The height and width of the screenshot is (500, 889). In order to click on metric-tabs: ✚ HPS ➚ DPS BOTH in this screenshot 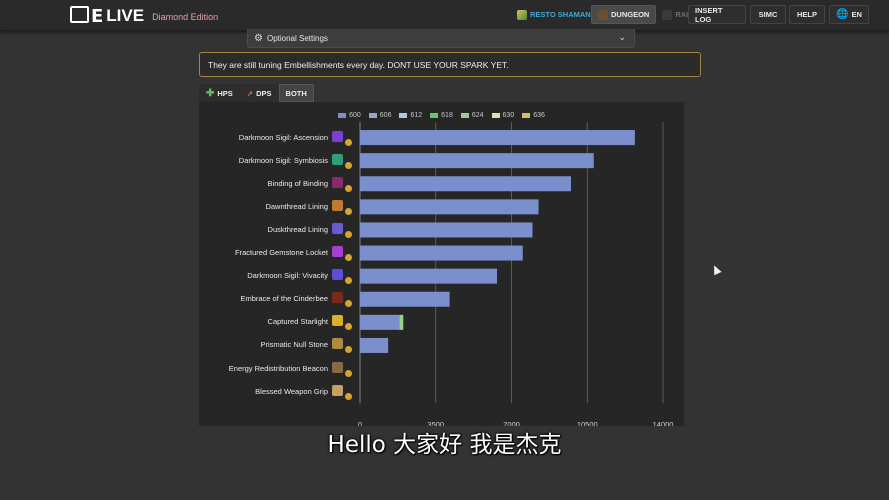, I will do `click(256, 93)`.